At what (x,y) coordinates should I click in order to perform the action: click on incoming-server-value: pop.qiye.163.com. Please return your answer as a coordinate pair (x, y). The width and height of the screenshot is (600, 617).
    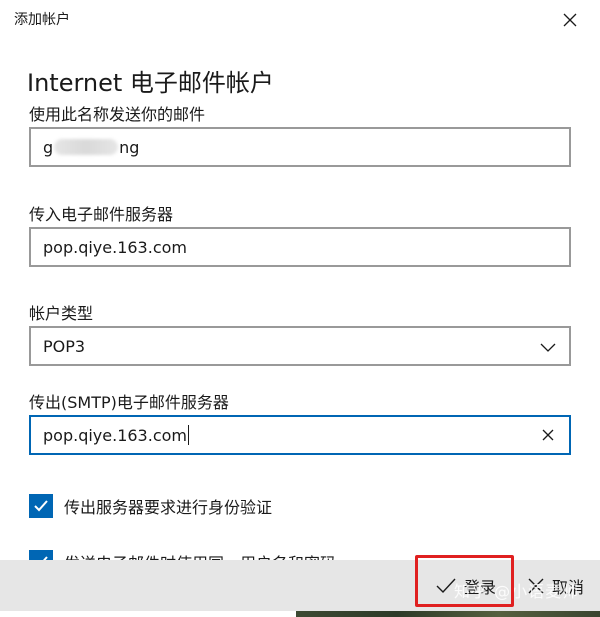
    Looking at the image, I should click on (115, 247).